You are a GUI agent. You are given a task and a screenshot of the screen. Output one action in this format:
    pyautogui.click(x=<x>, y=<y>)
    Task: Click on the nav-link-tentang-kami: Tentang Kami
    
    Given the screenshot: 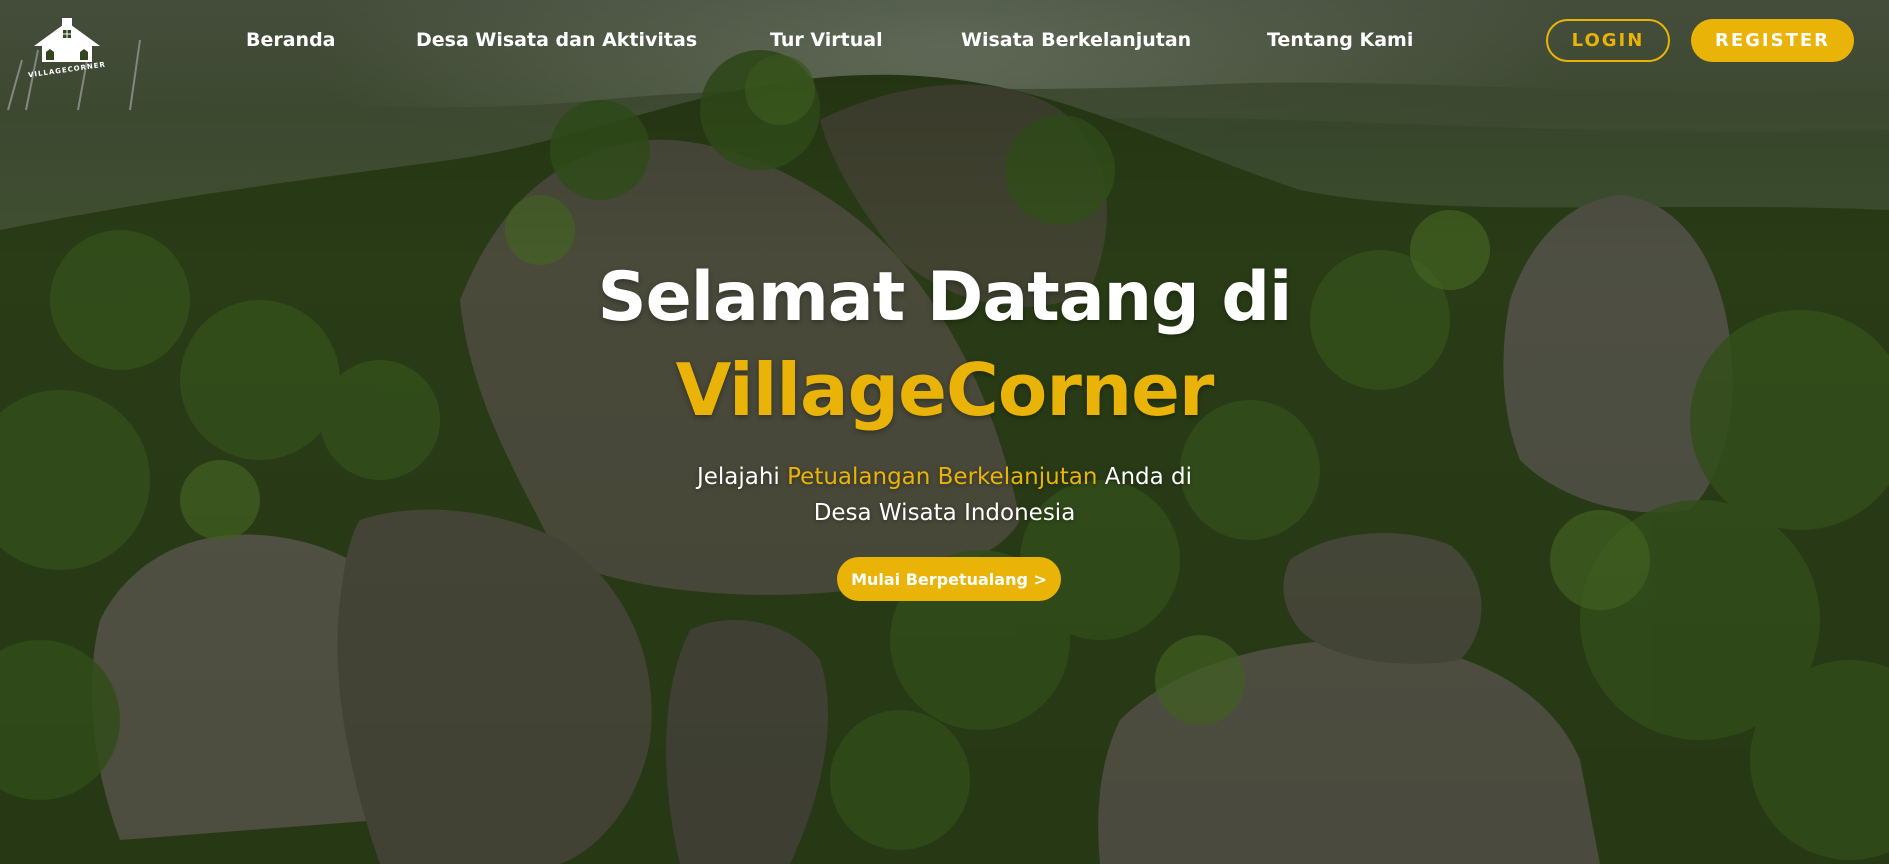 What is the action you would take?
    pyautogui.click(x=1340, y=40)
    